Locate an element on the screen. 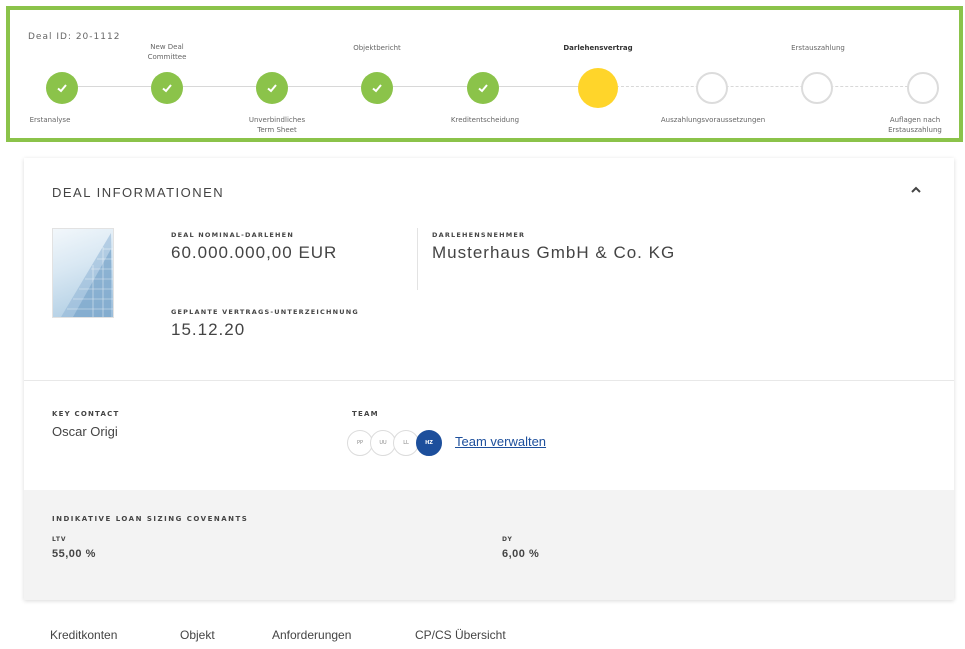 Image resolution: width=965 pixels, height=649 pixels. nominal-value: 60.000.000,00 EUR is located at coordinates (254, 252).